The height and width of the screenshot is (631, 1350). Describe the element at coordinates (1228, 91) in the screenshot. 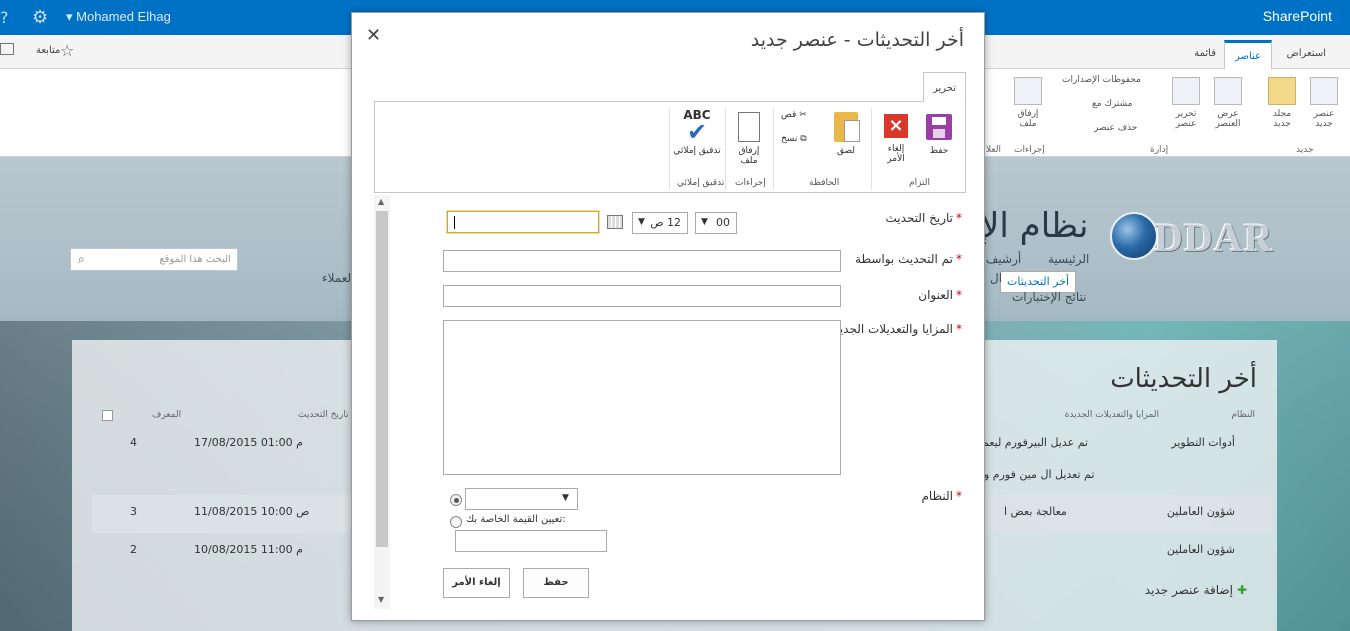

I see `view-item-icon` at that location.